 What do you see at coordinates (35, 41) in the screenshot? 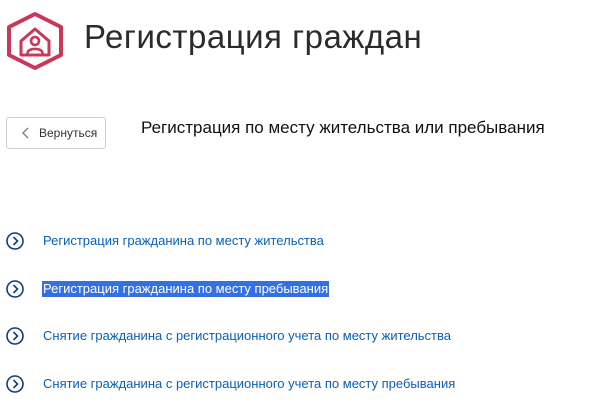
I see `house-person-icon` at bounding box center [35, 41].